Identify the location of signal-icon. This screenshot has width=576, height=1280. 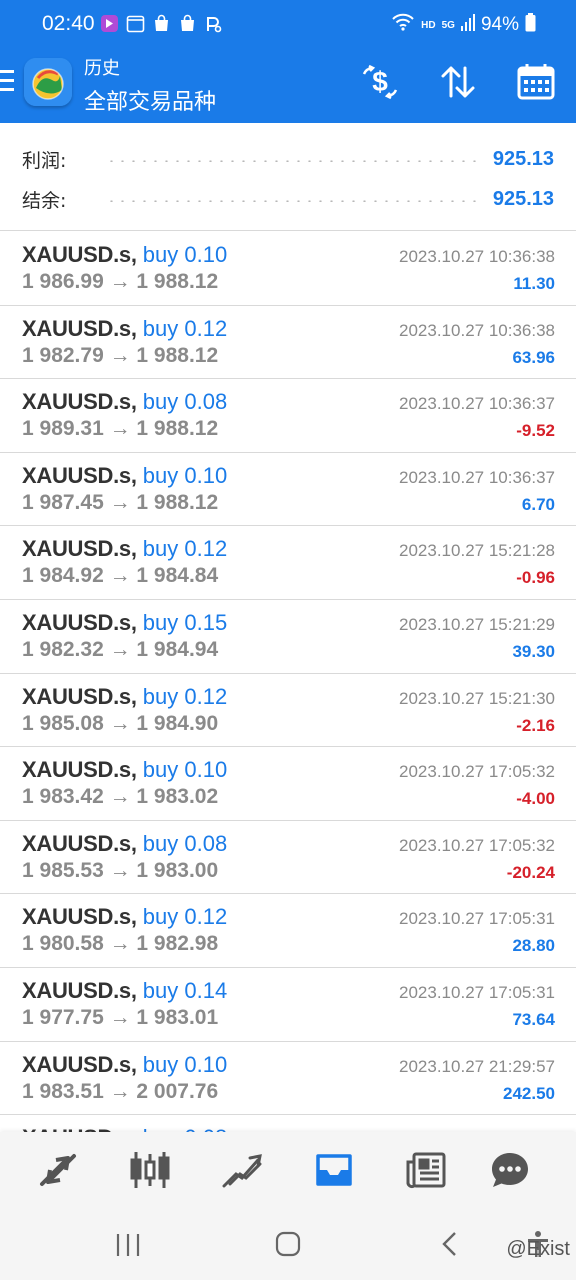
(467, 25).